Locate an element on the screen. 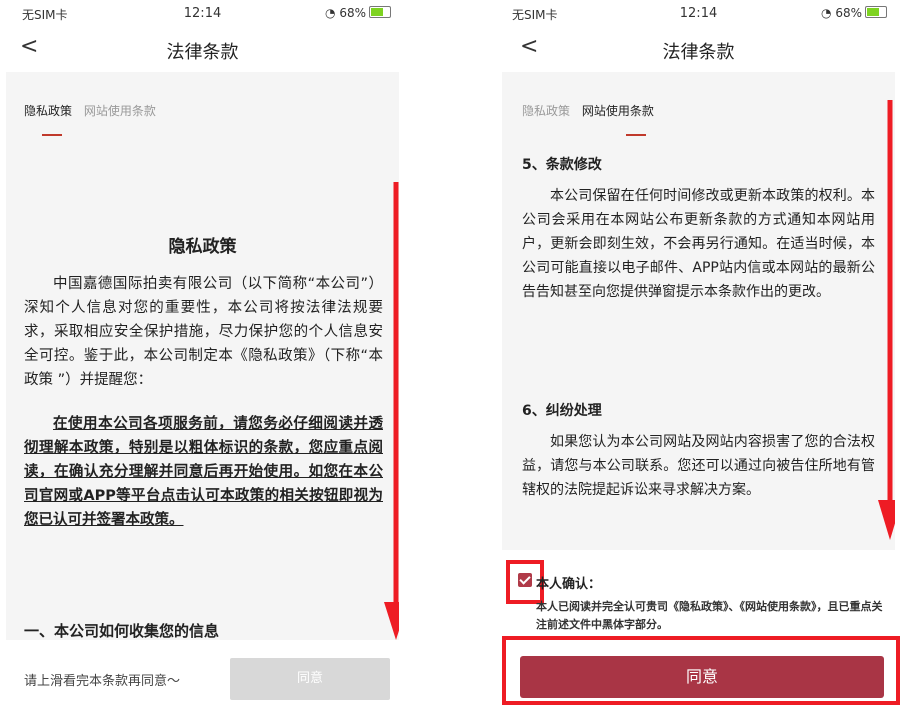 The image size is (901, 705). section-heading-5: 5、条款修改 is located at coordinates (562, 165).